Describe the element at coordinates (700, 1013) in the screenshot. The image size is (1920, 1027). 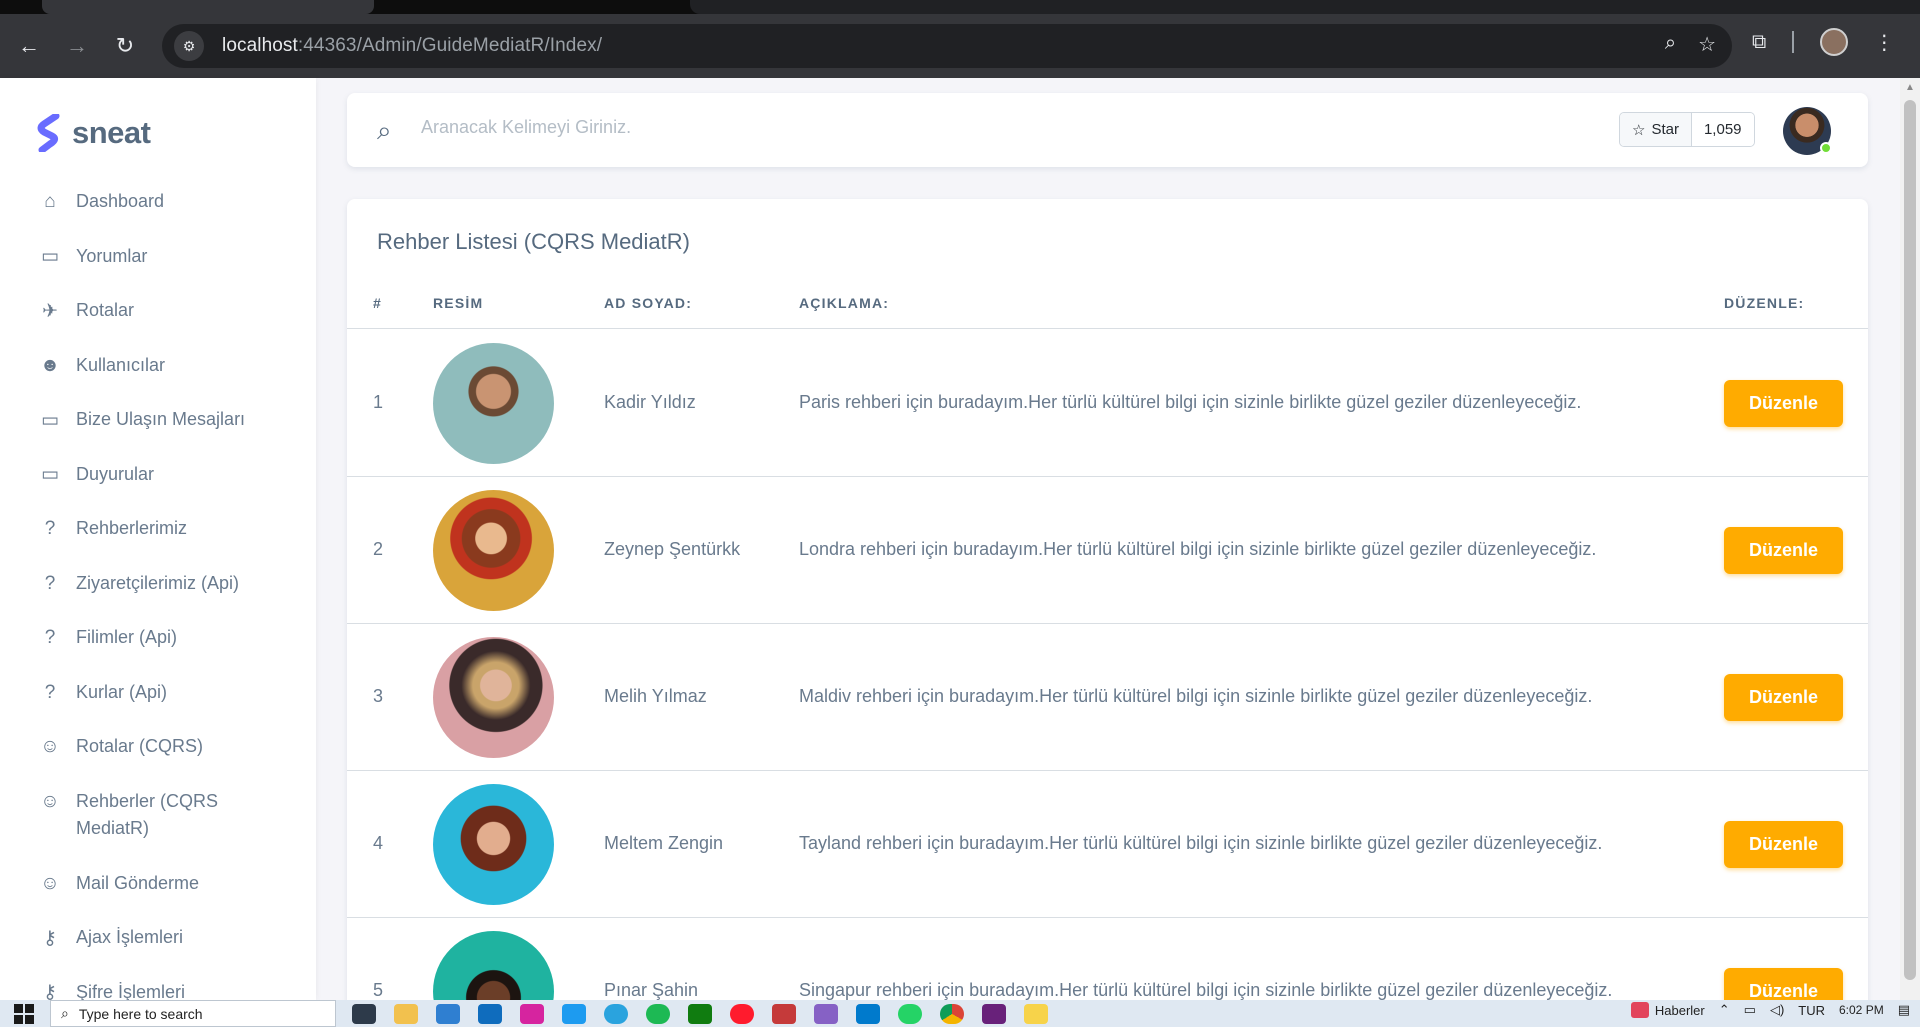
I see `xbox-icon` at that location.